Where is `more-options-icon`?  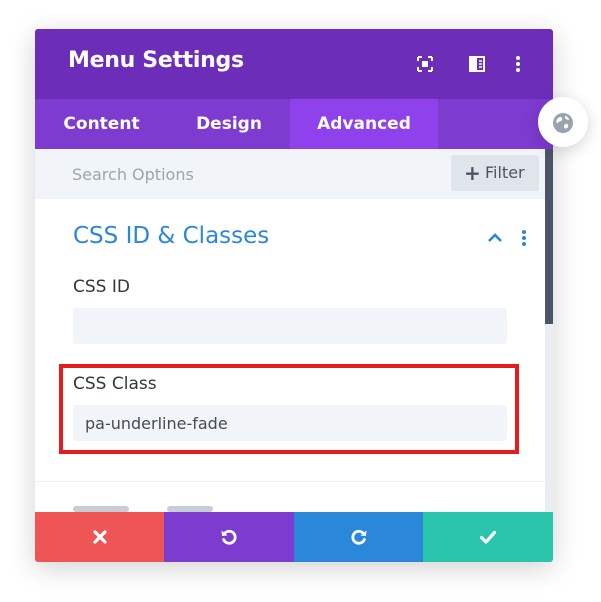 more-options-icon is located at coordinates (518, 64).